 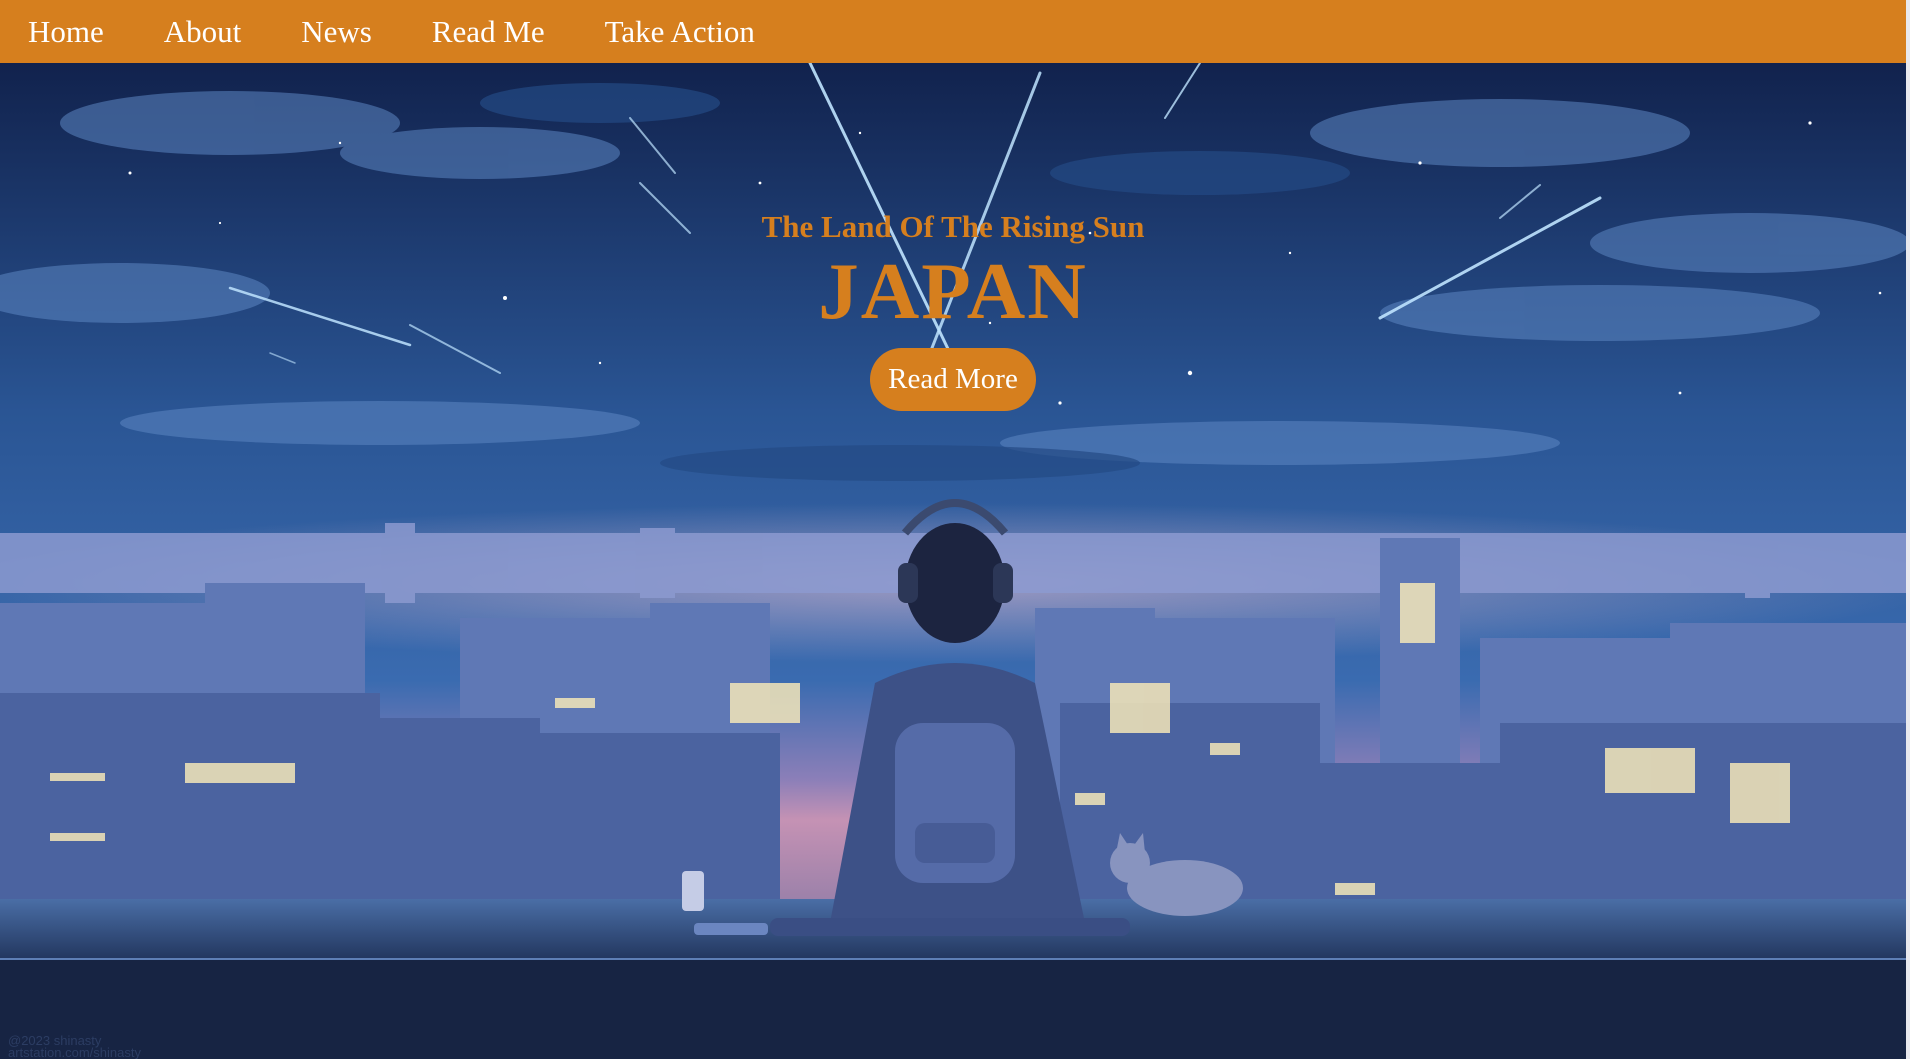 I want to click on nav-news-link: News, so click(x=336, y=32).